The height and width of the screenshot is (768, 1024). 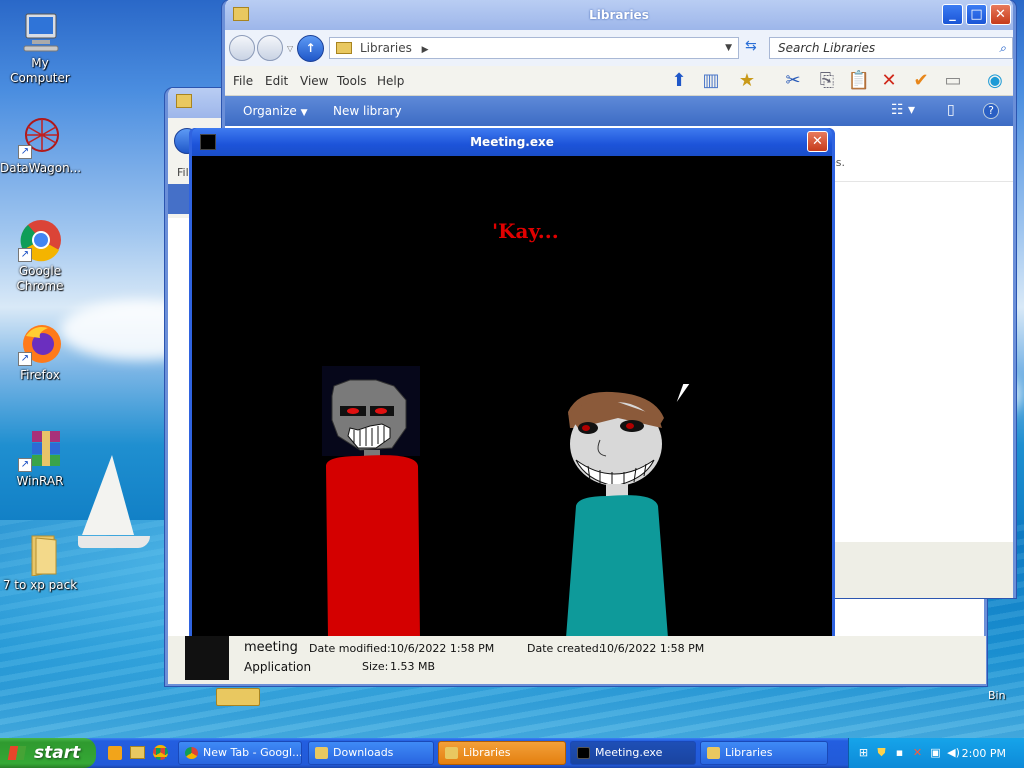 I want to click on globe-icon: ◉, so click(x=995, y=81).